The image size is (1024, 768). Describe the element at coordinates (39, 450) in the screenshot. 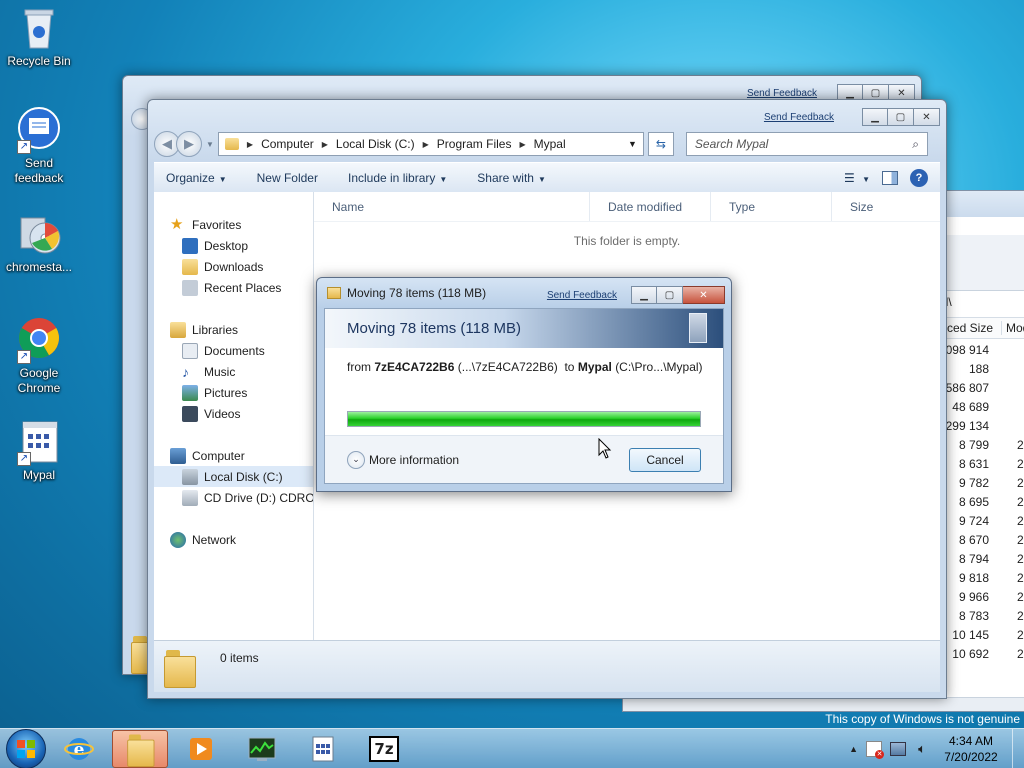

I see `desktop-icon-mypal: ↗ Mypal` at that location.